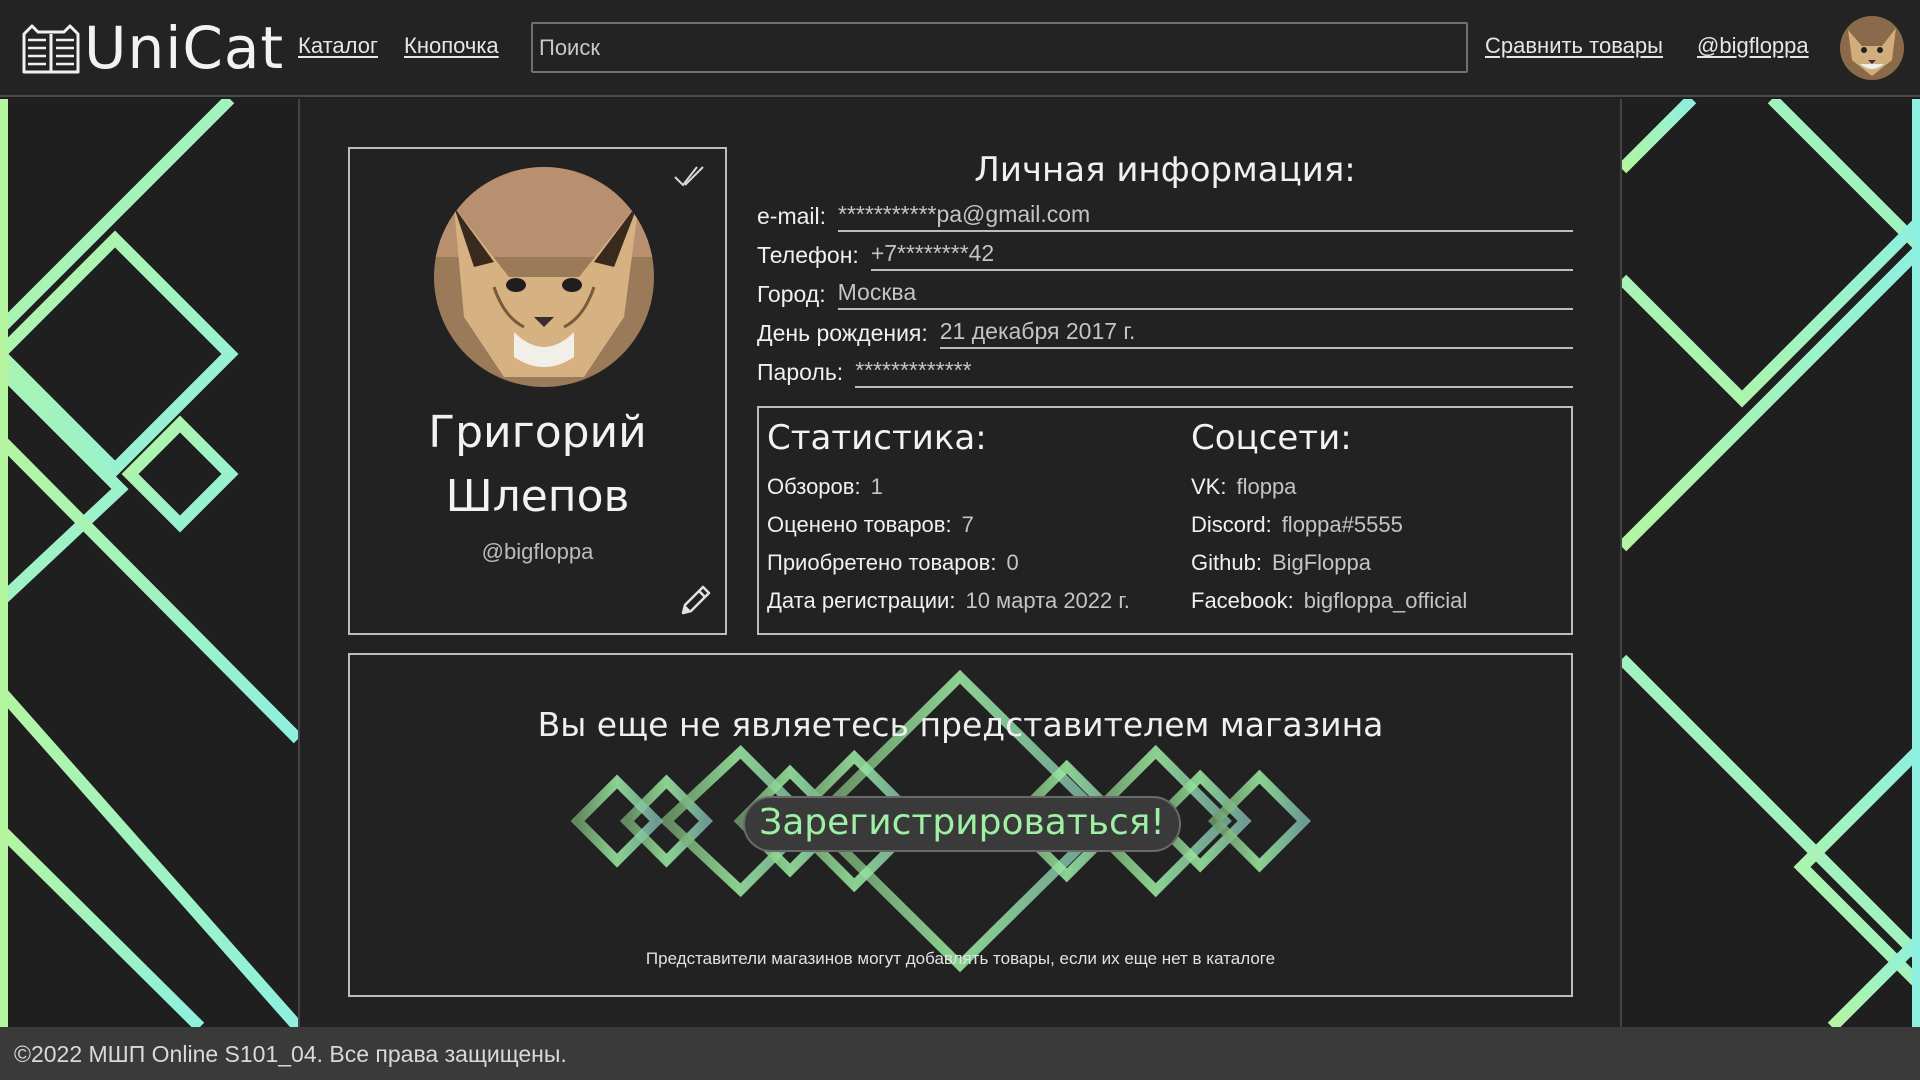  Describe the element at coordinates (948, 600) in the screenshot. I see `stat-row-registered: Дата регистрации: 10 марта 2022 г.` at that location.